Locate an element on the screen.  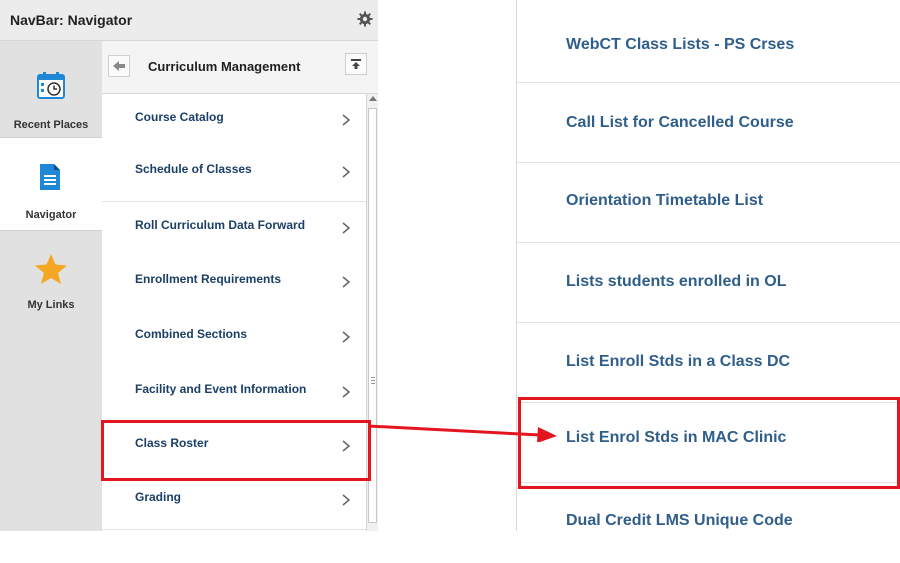
menu-item-label: Grading is located at coordinates (158, 497).